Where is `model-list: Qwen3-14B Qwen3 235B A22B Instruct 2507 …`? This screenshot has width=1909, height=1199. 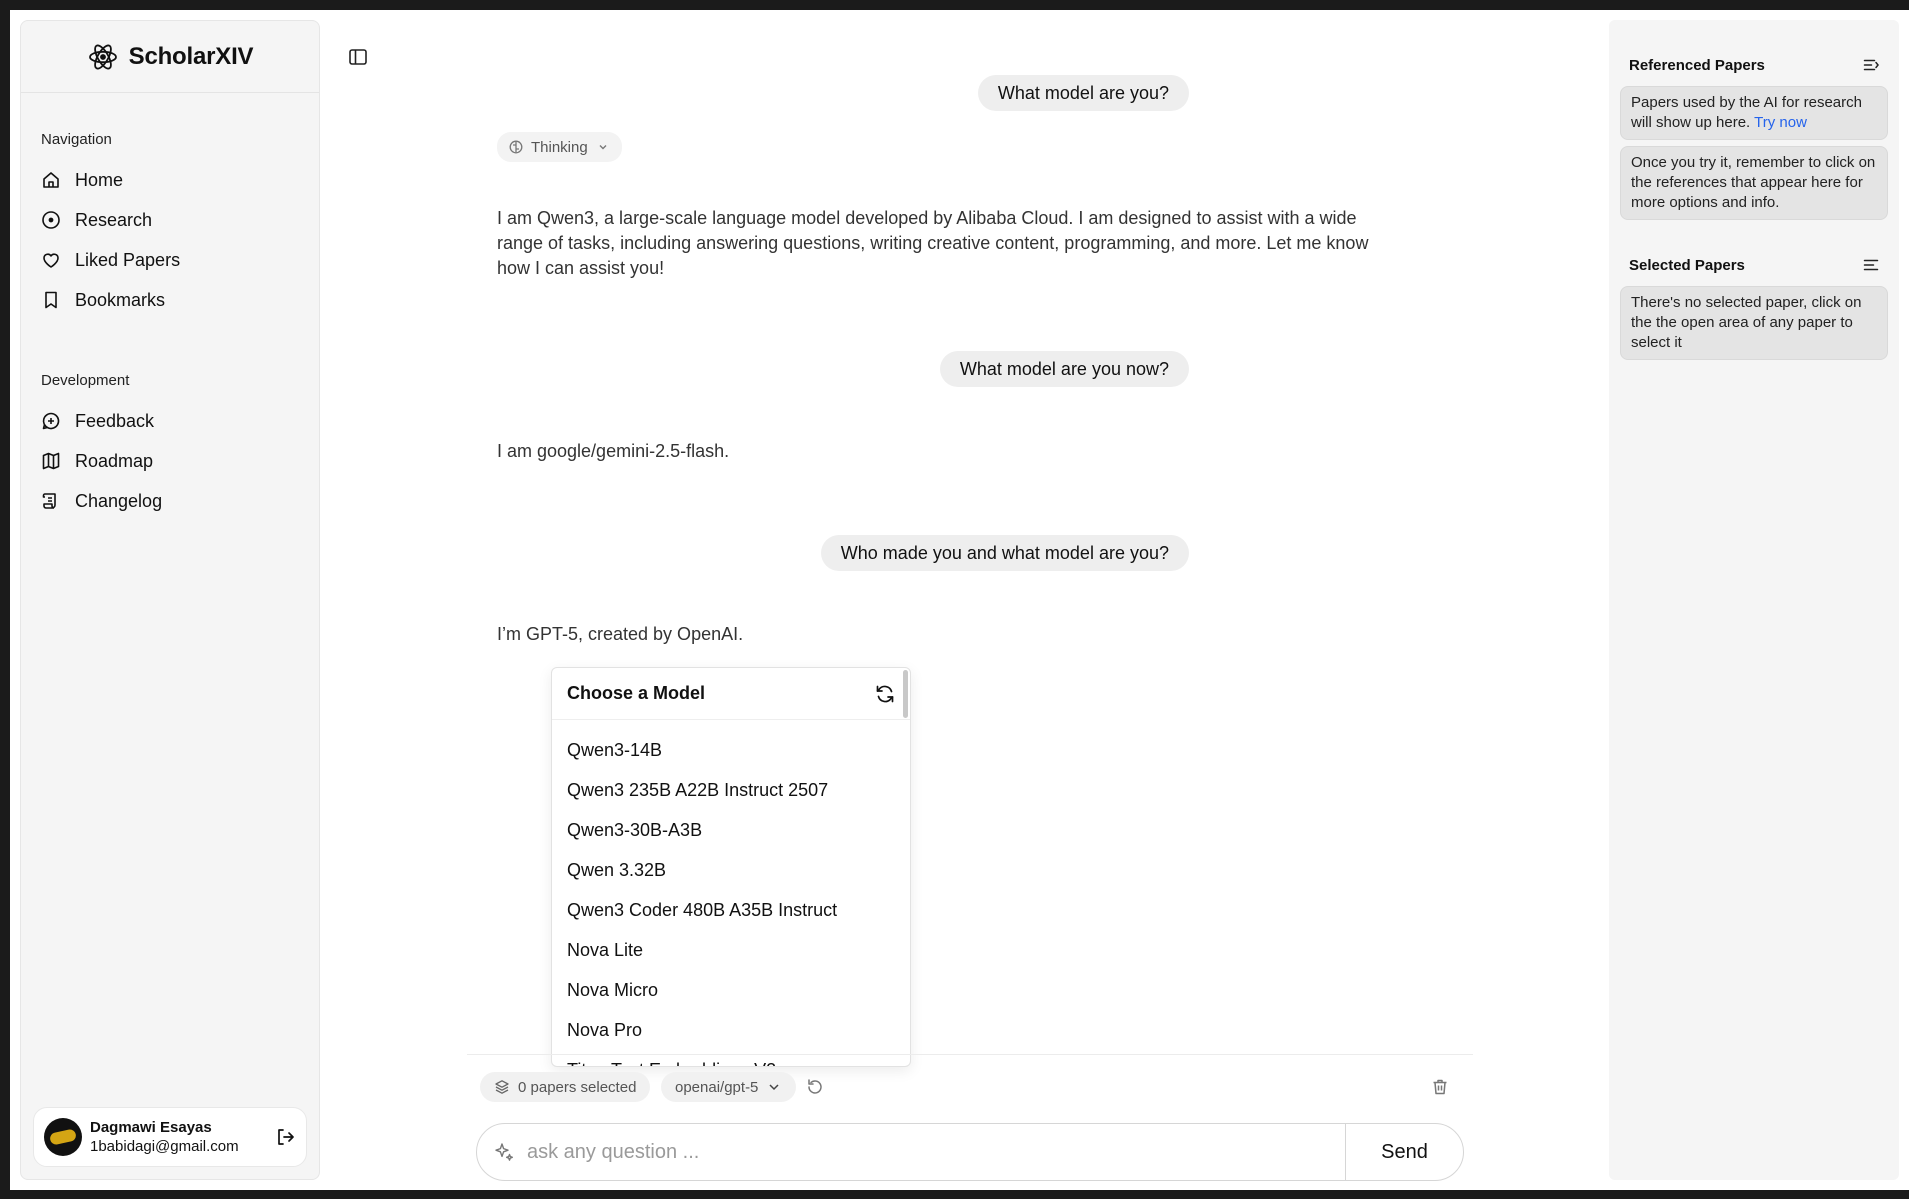
model-list: Qwen3-14B Qwen3 235B A22B Instruct 2507 … is located at coordinates (731, 893).